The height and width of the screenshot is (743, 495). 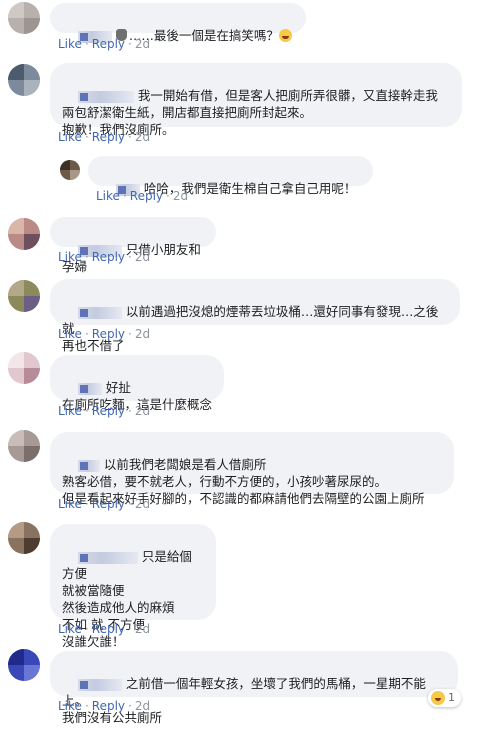 What do you see at coordinates (255, 316) in the screenshot?
I see `comment-bubble: 以前遇過把沒熄的煙蒂丟垃圾桶…還好同事有發現…之後就 再也不借了` at bounding box center [255, 316].